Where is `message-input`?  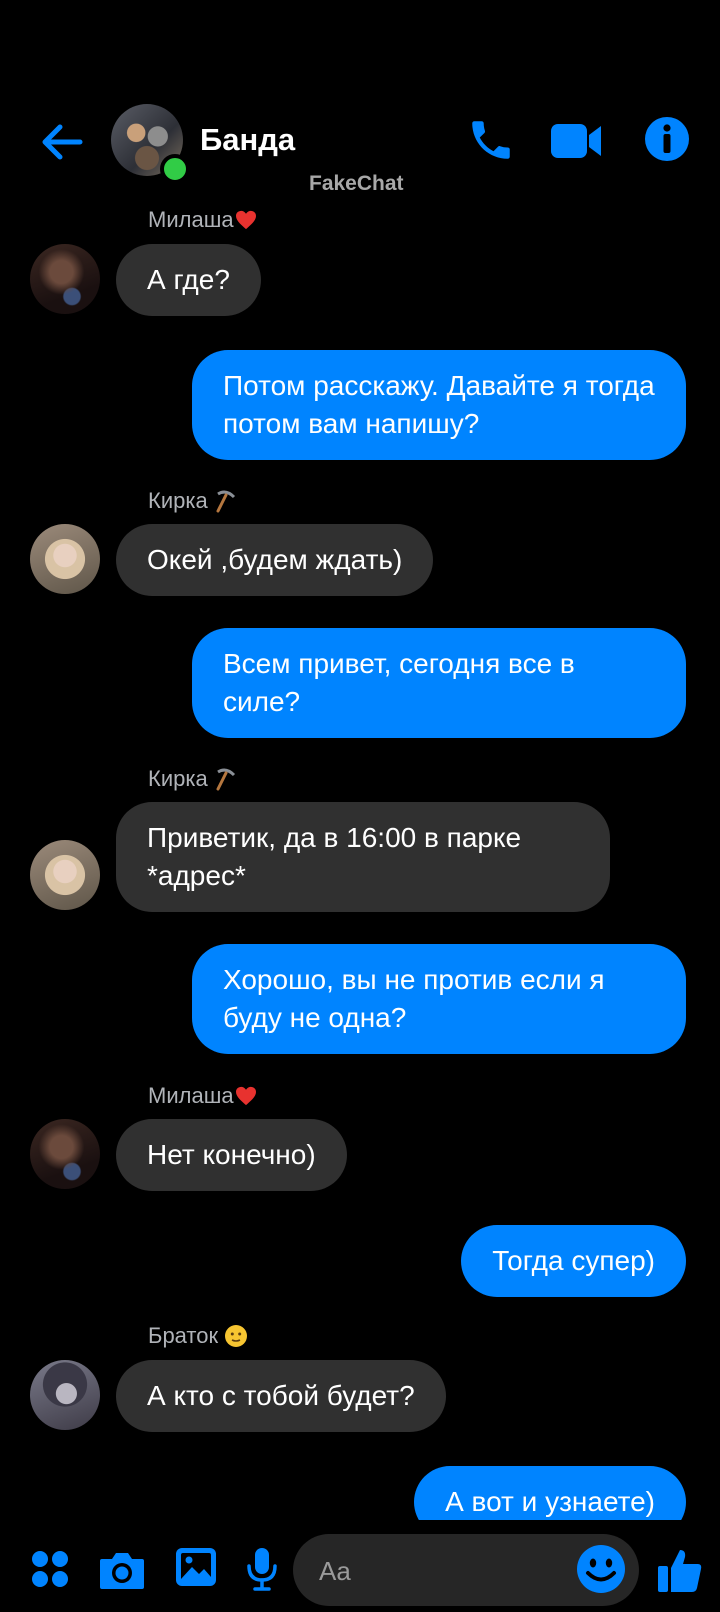
message-input is located at coordinates (439, 1571).